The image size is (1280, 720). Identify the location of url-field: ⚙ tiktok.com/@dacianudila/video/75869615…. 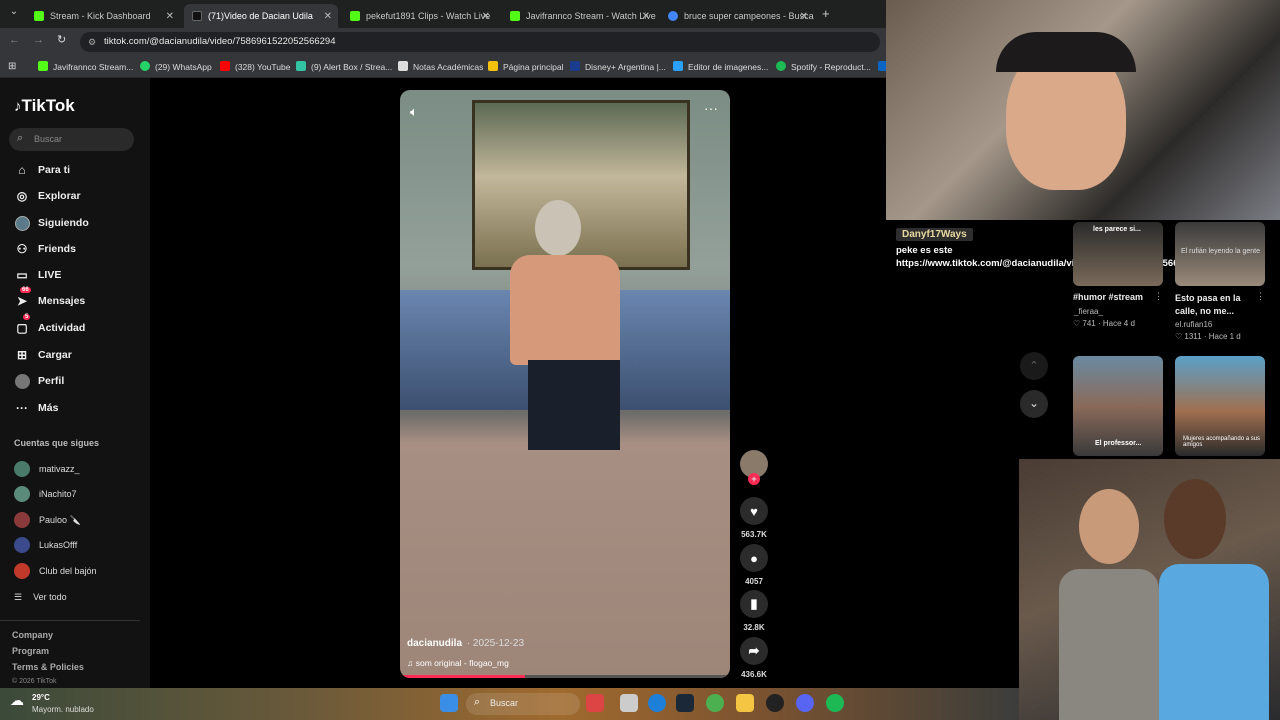
(480, 42).